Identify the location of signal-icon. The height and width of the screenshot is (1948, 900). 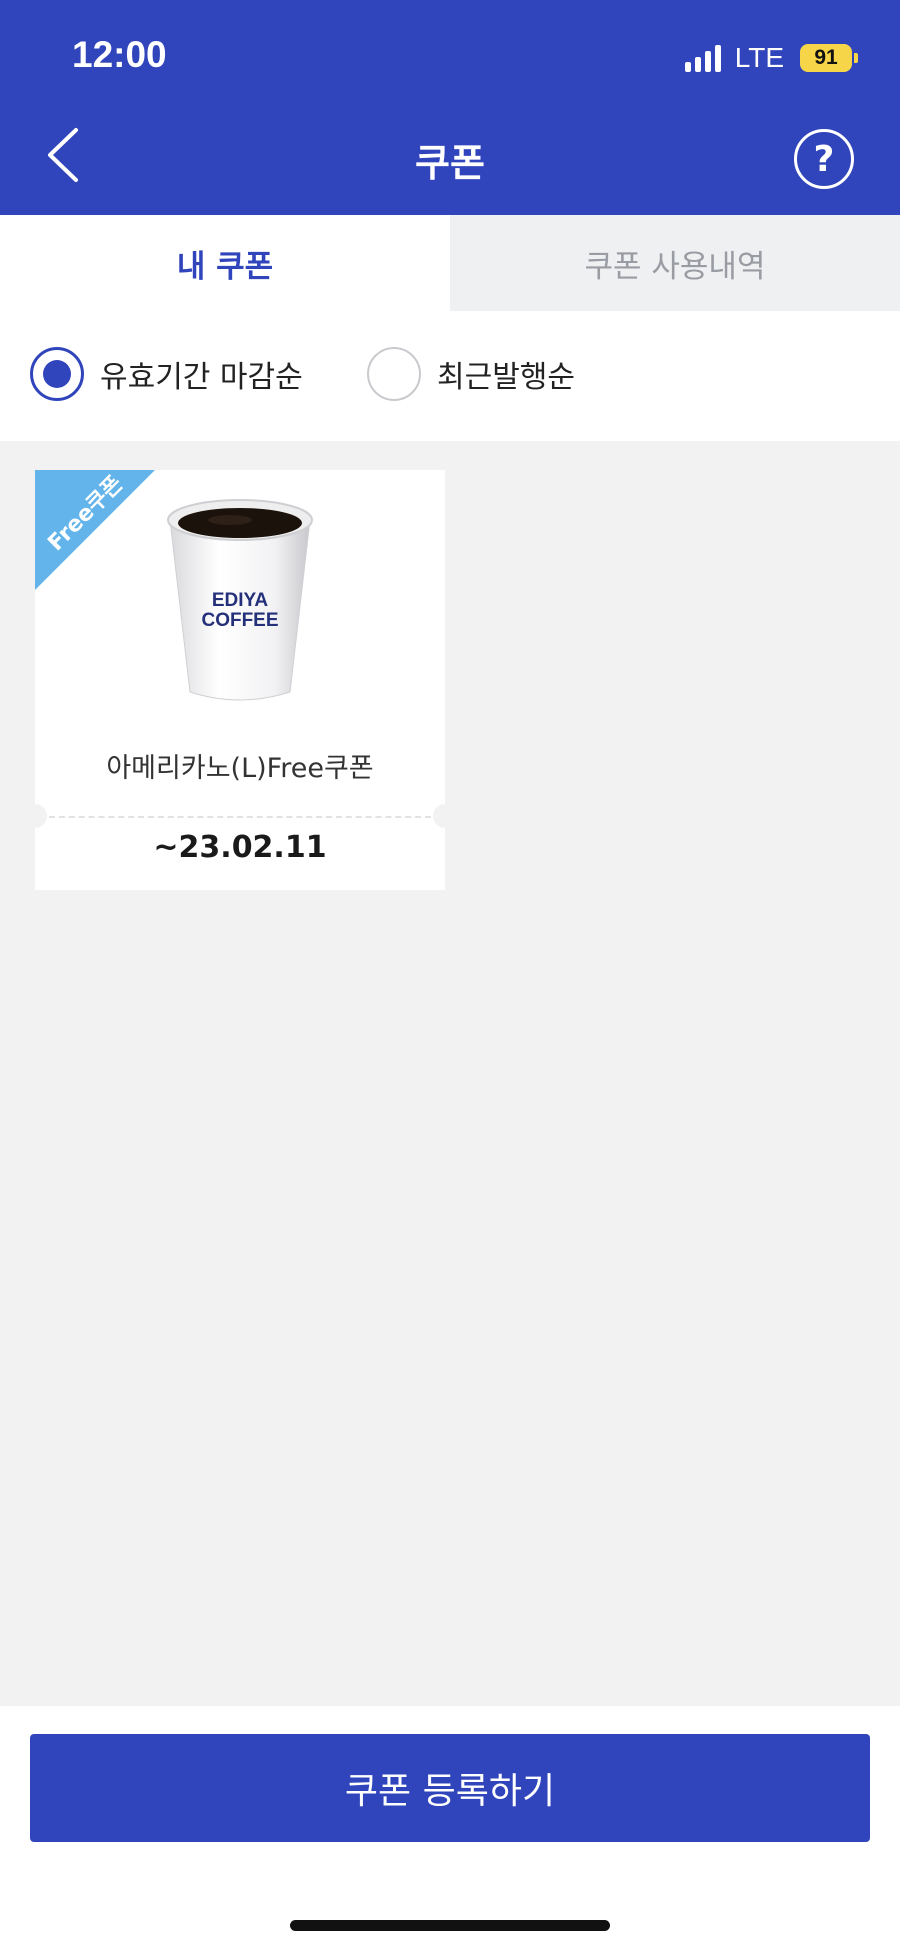
(702, 58).